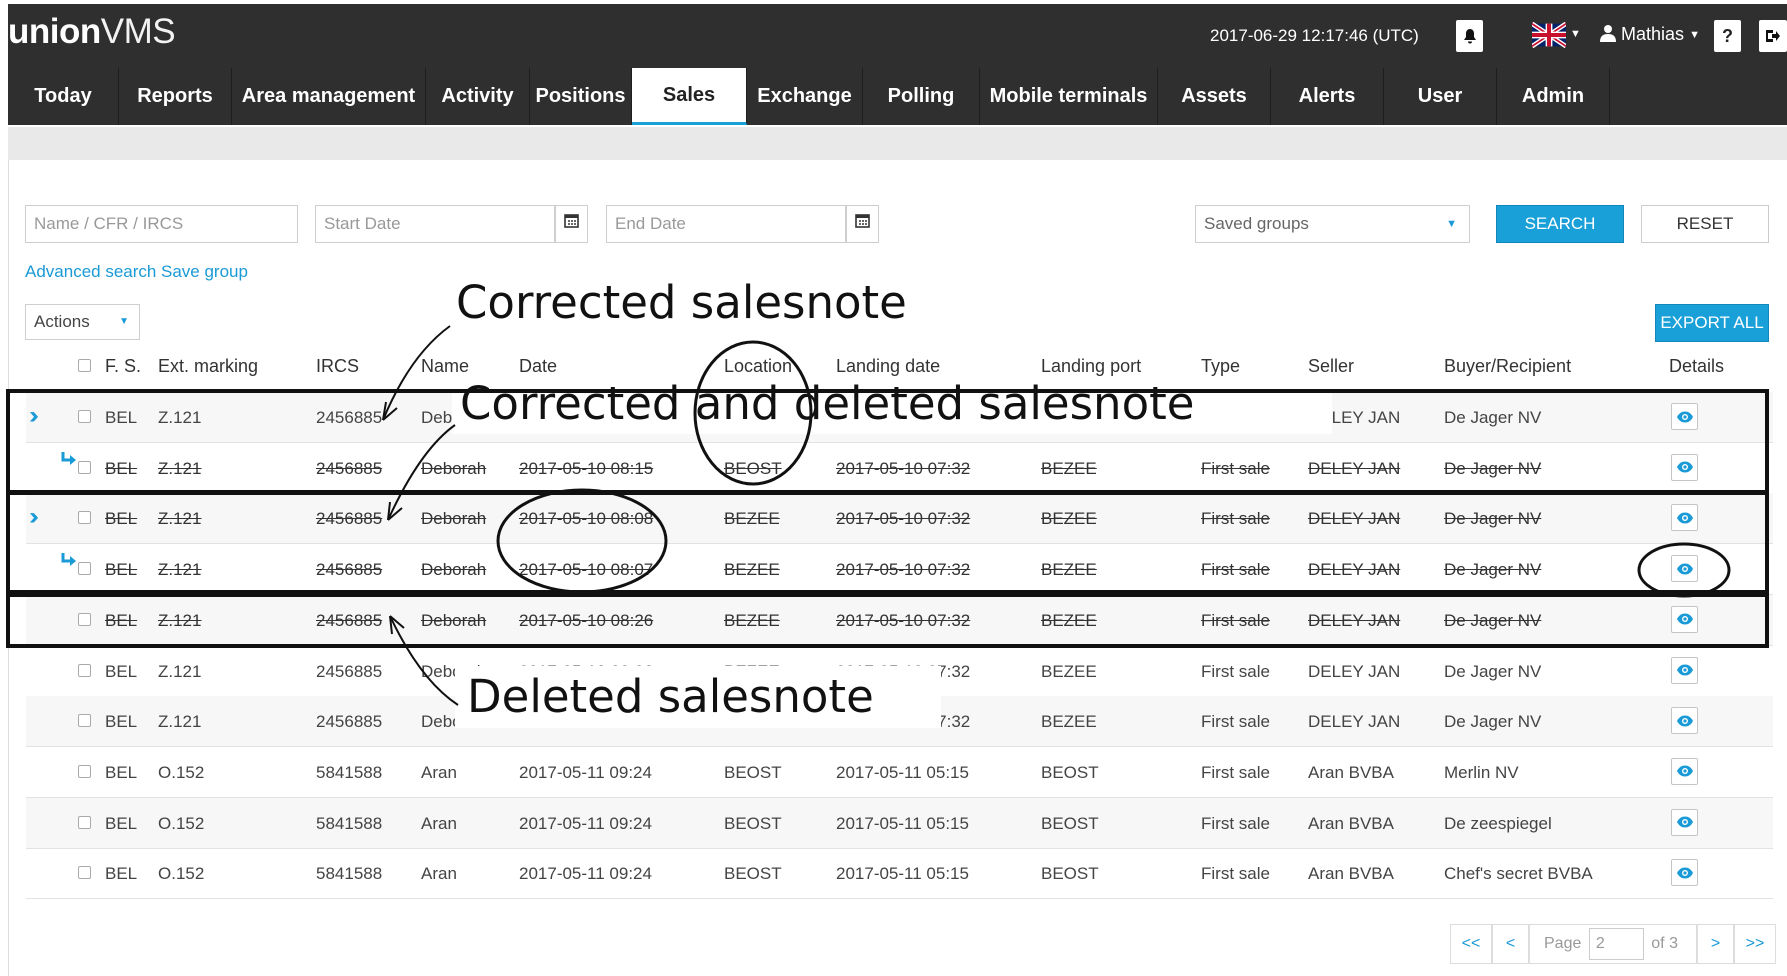  Describe the element at coordinates (582, 541) in the screenshot. I see `highlight-circle-date` at that location.